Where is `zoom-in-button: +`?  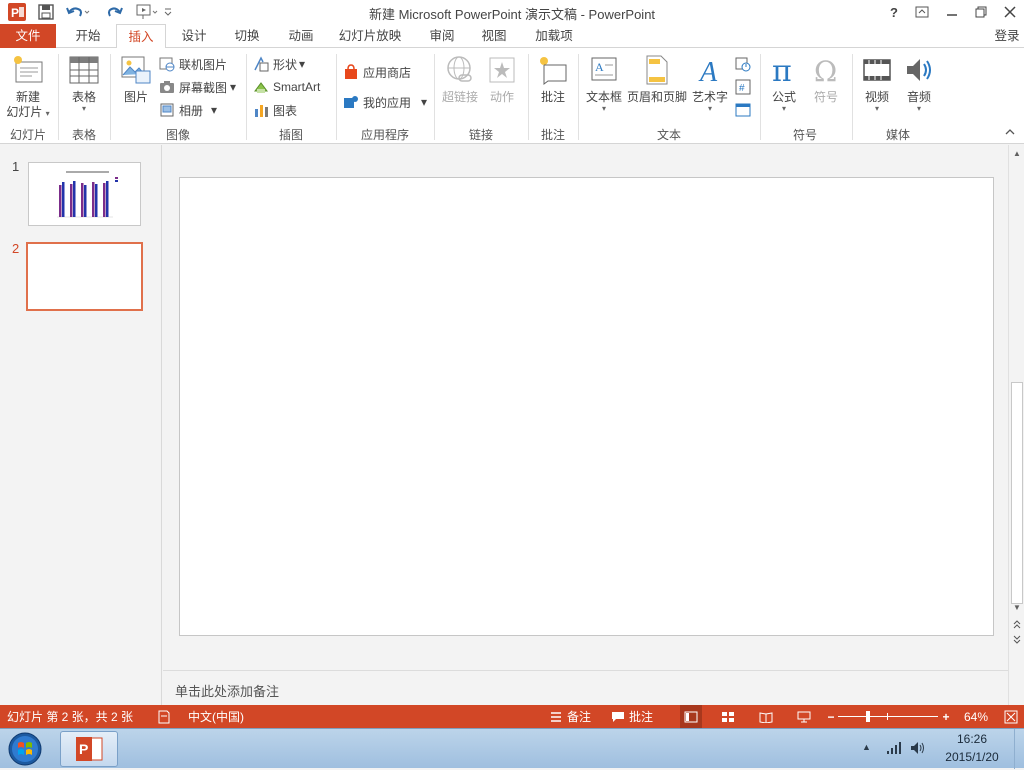
zoom-in-button: + is located at coordinates (946, 716).